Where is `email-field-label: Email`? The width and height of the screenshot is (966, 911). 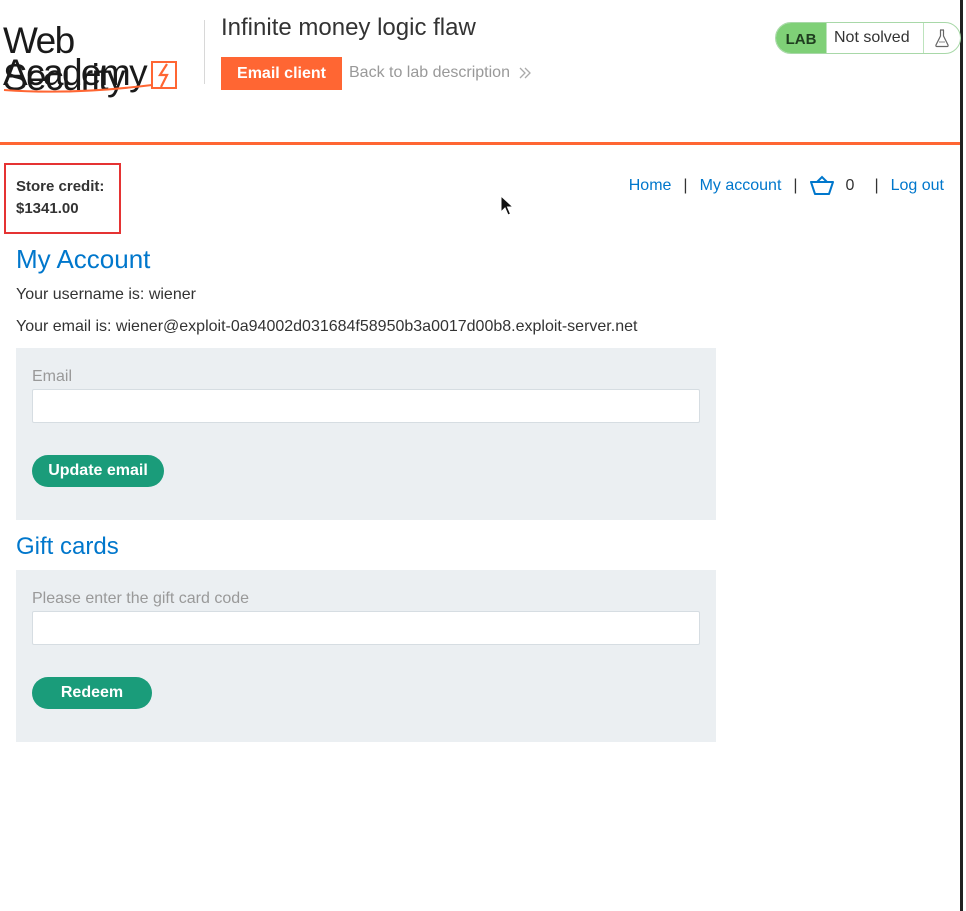 email-field-label: Email is located at coordinates (52, 376).